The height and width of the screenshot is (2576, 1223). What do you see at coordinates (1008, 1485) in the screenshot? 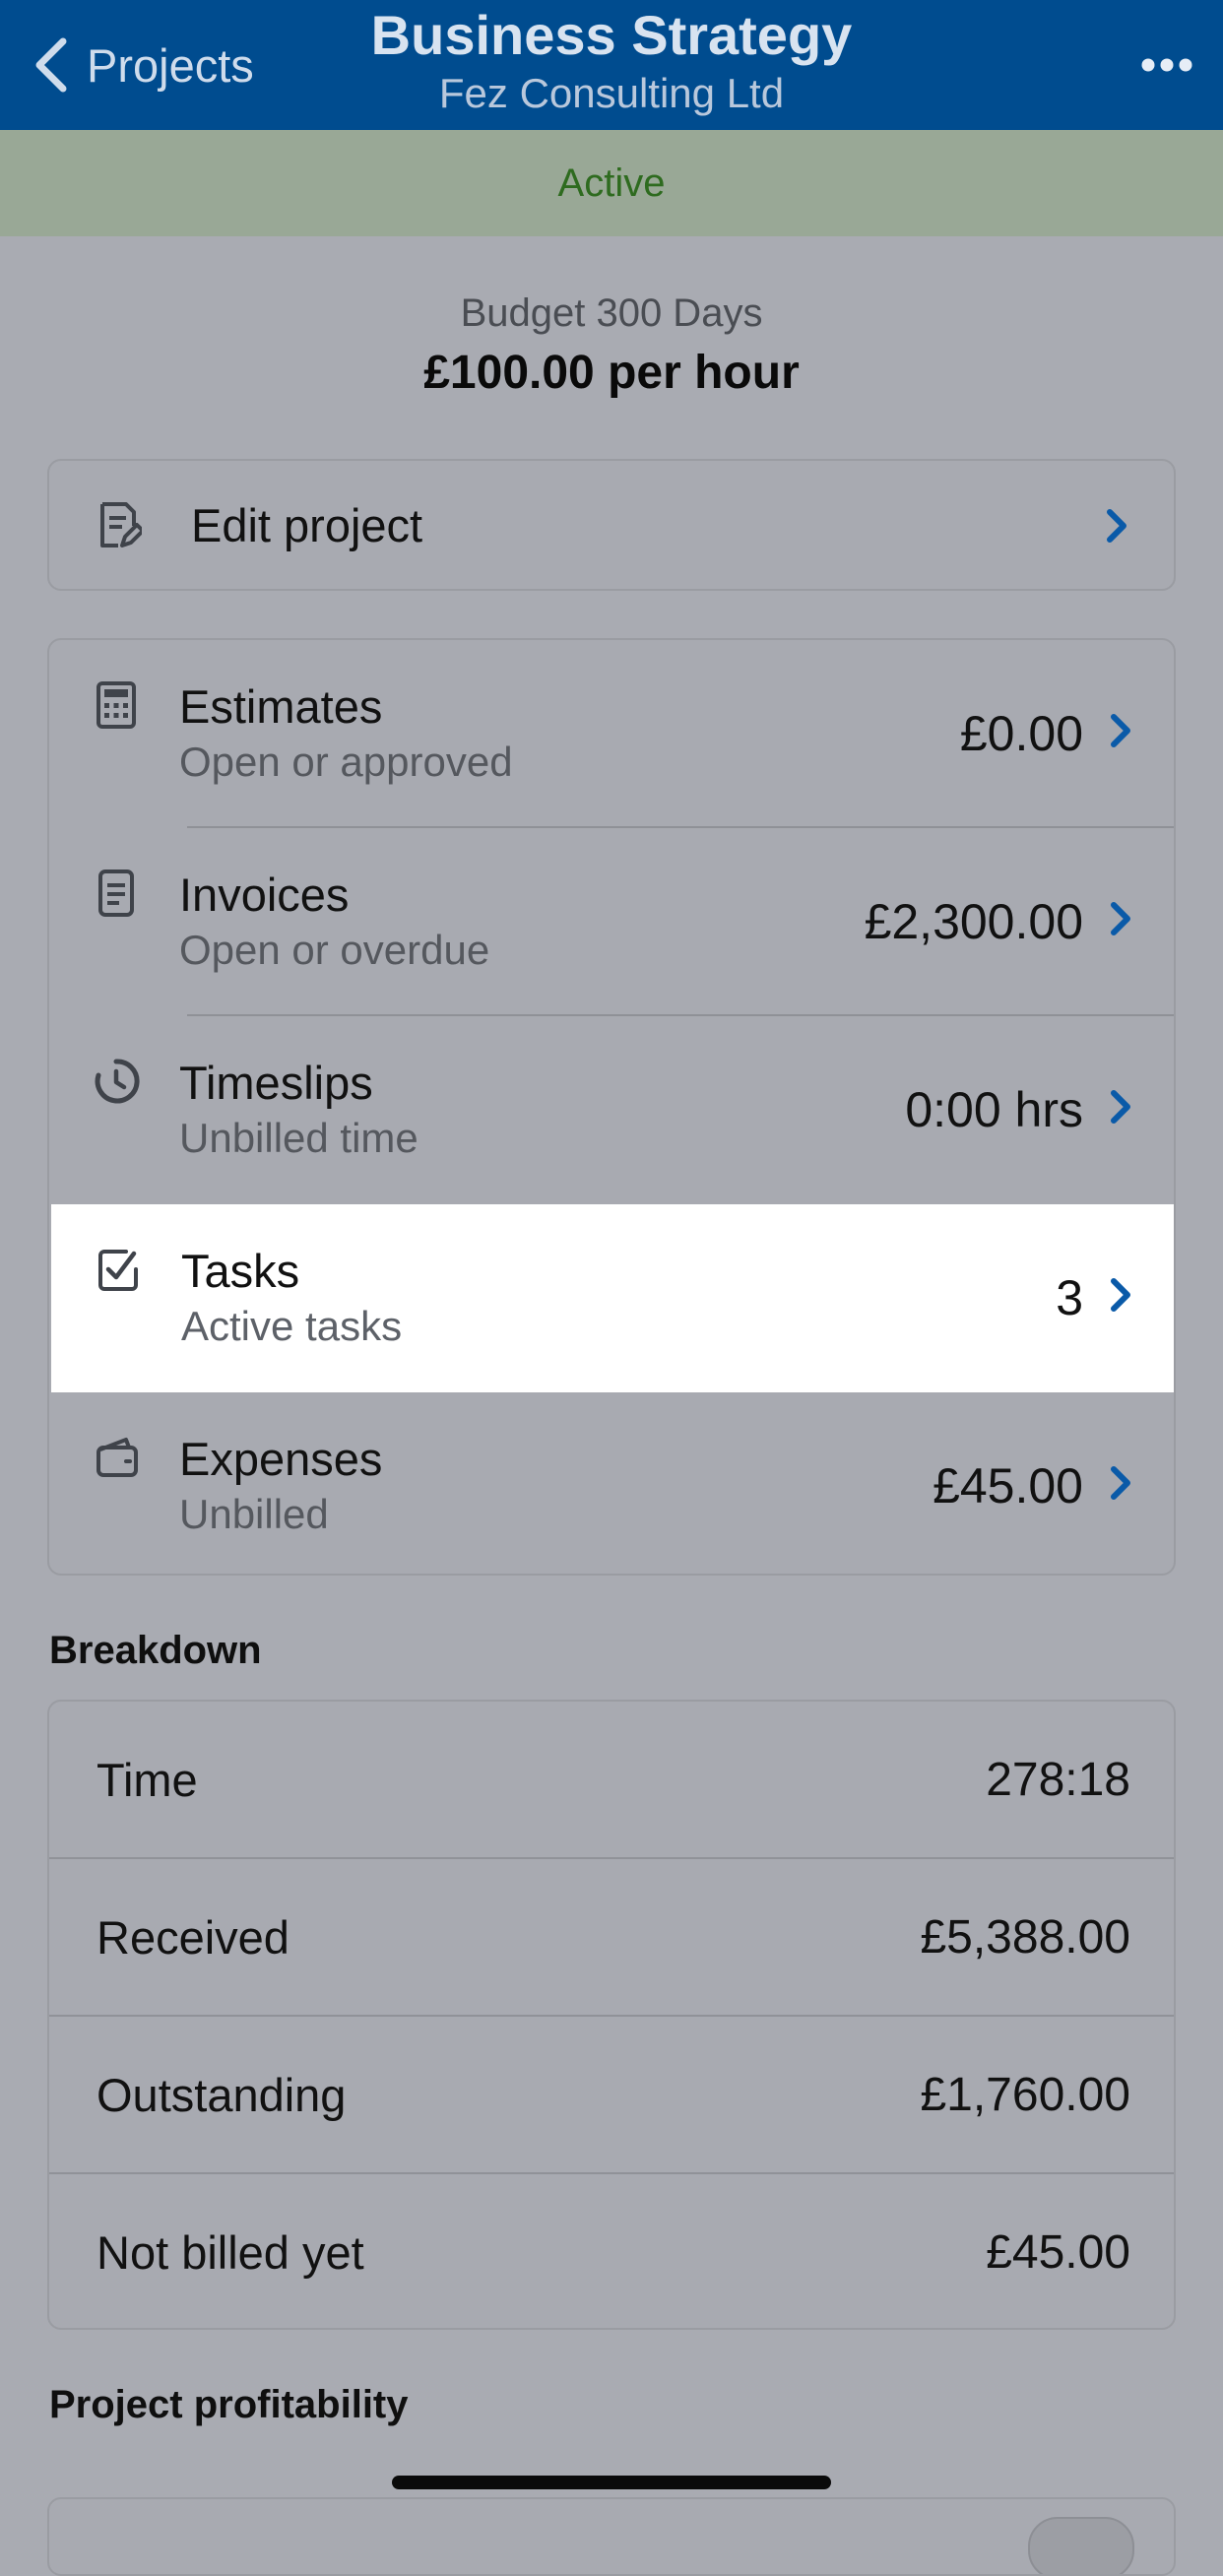
I see `row-value: £45.00` at bounding box center [1008, 1485].